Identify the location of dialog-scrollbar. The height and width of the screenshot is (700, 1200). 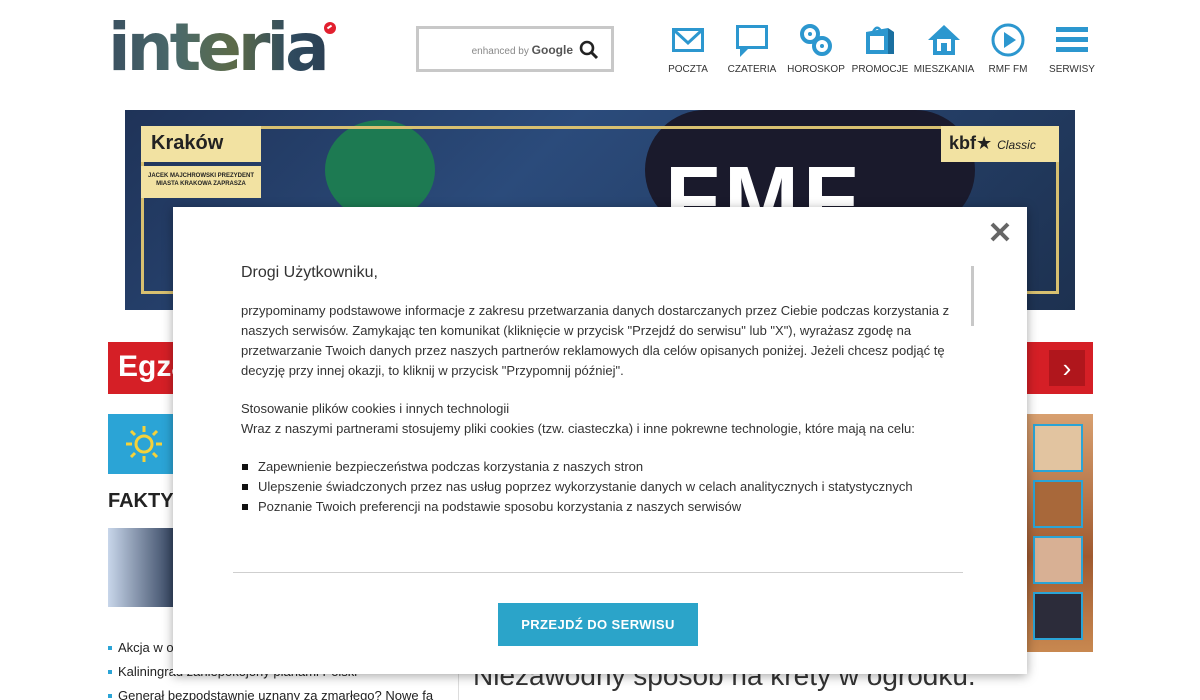
(972, 296).